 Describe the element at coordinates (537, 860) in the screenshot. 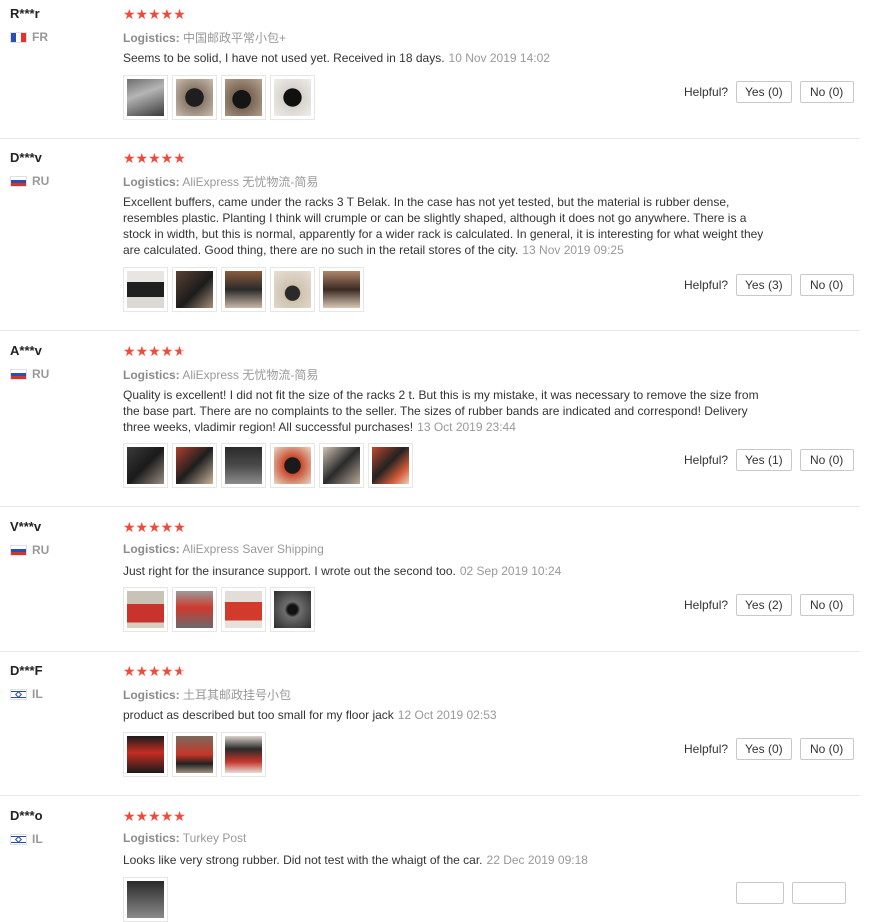

I see `review-date: 22 Dec 2019 09:18` at that location.